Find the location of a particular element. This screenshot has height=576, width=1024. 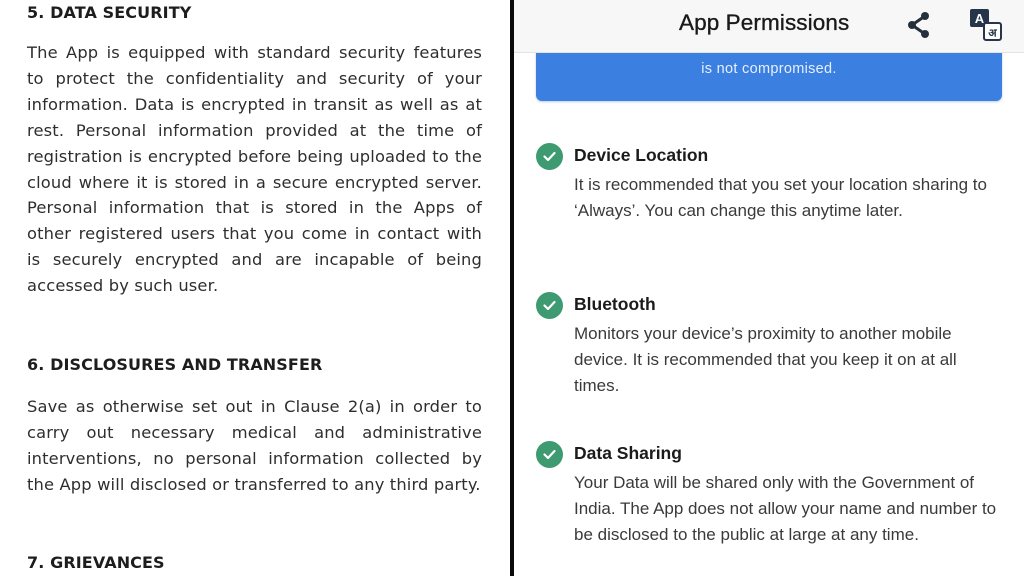

section-heading-disclosures: 6. DISCLOSURES AND TRANSFER is located at coordinates (175, 364).